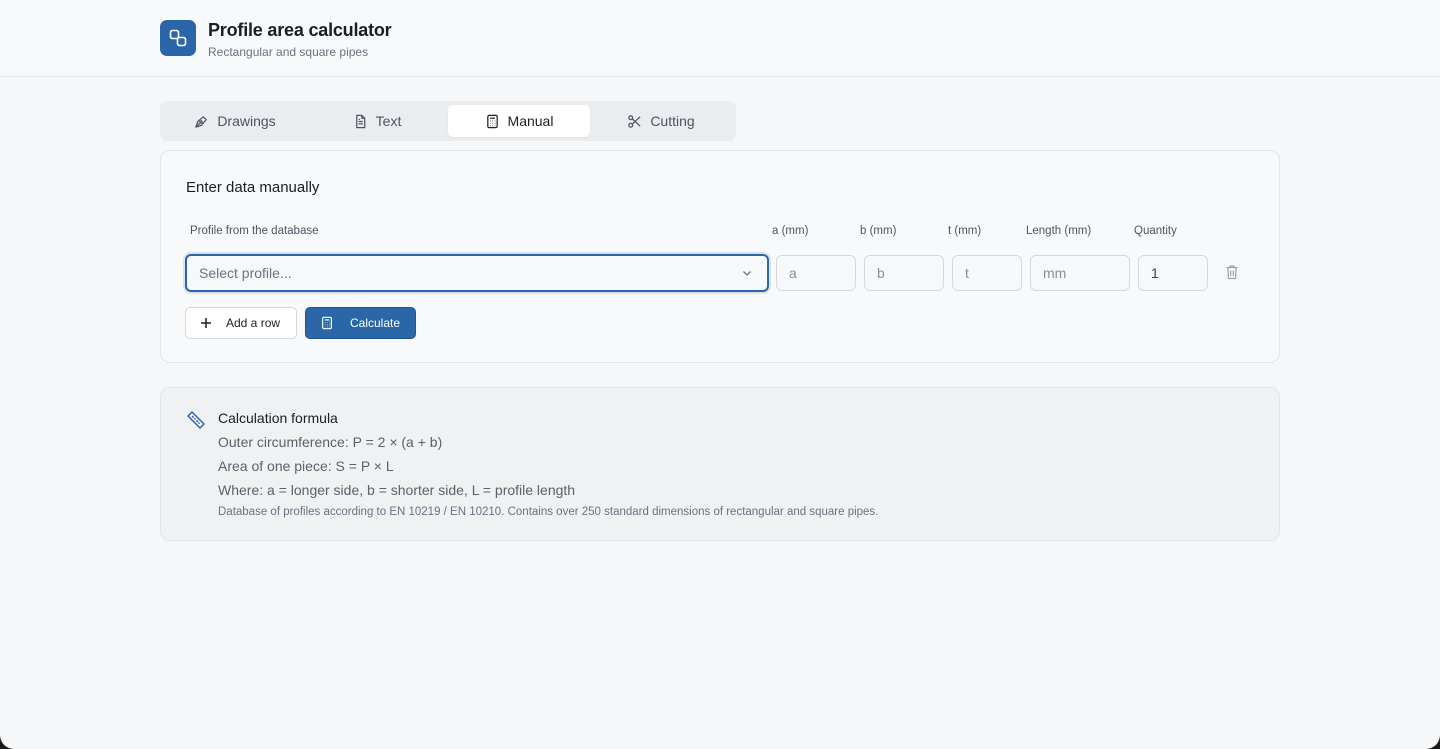 The image size is (1440, 749). Describe the element at coordinates (1173, 273) in the screenshot. I see `quantity-input` at that location.